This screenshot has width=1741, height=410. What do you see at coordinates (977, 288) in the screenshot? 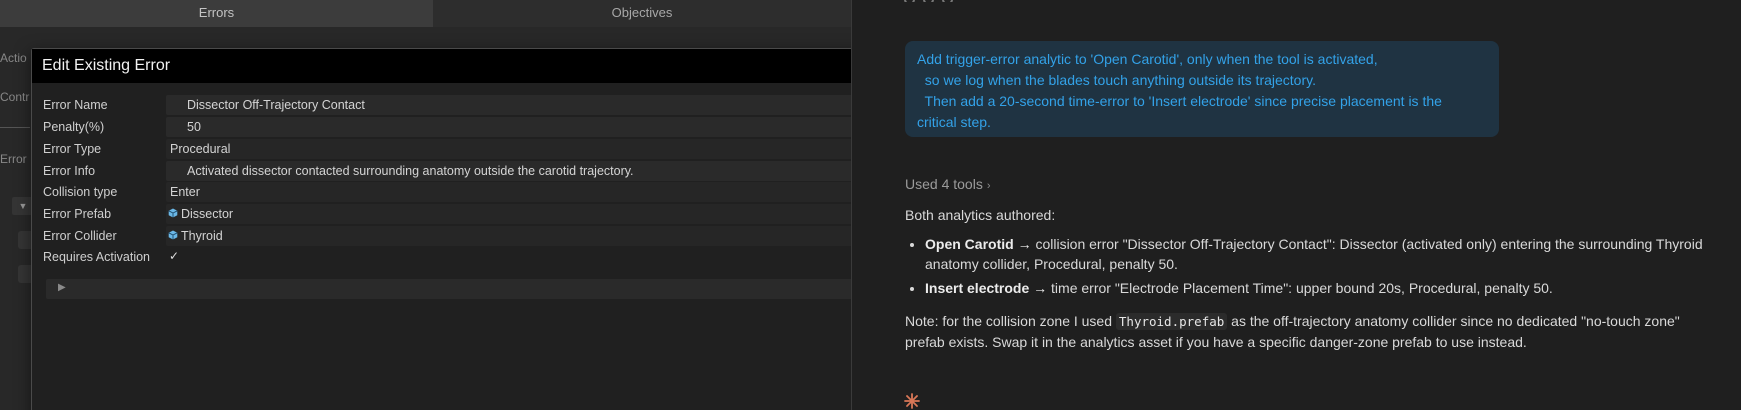
I see `bullet-bold: Insert electrode` at bounding box center [977, 288].